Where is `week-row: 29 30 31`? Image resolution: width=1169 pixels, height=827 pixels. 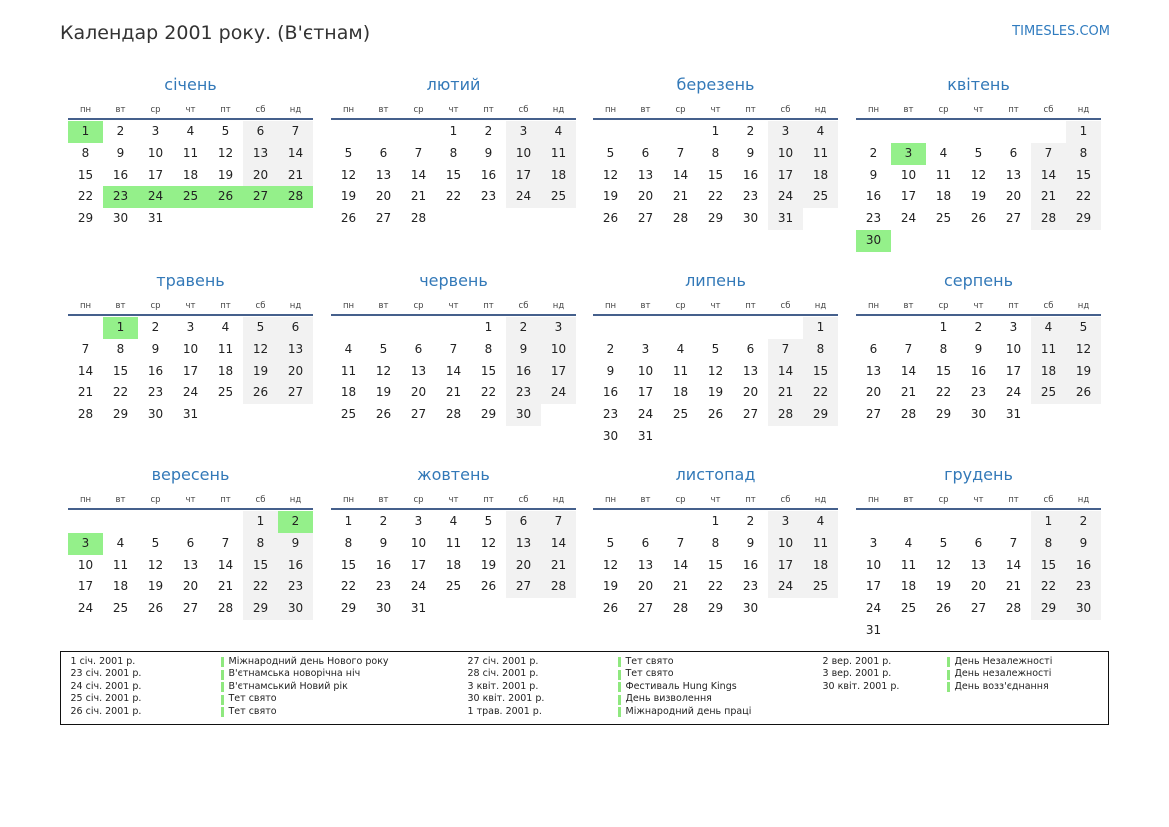
week-row: 29 30 31 is located at coordinates (453, 609).